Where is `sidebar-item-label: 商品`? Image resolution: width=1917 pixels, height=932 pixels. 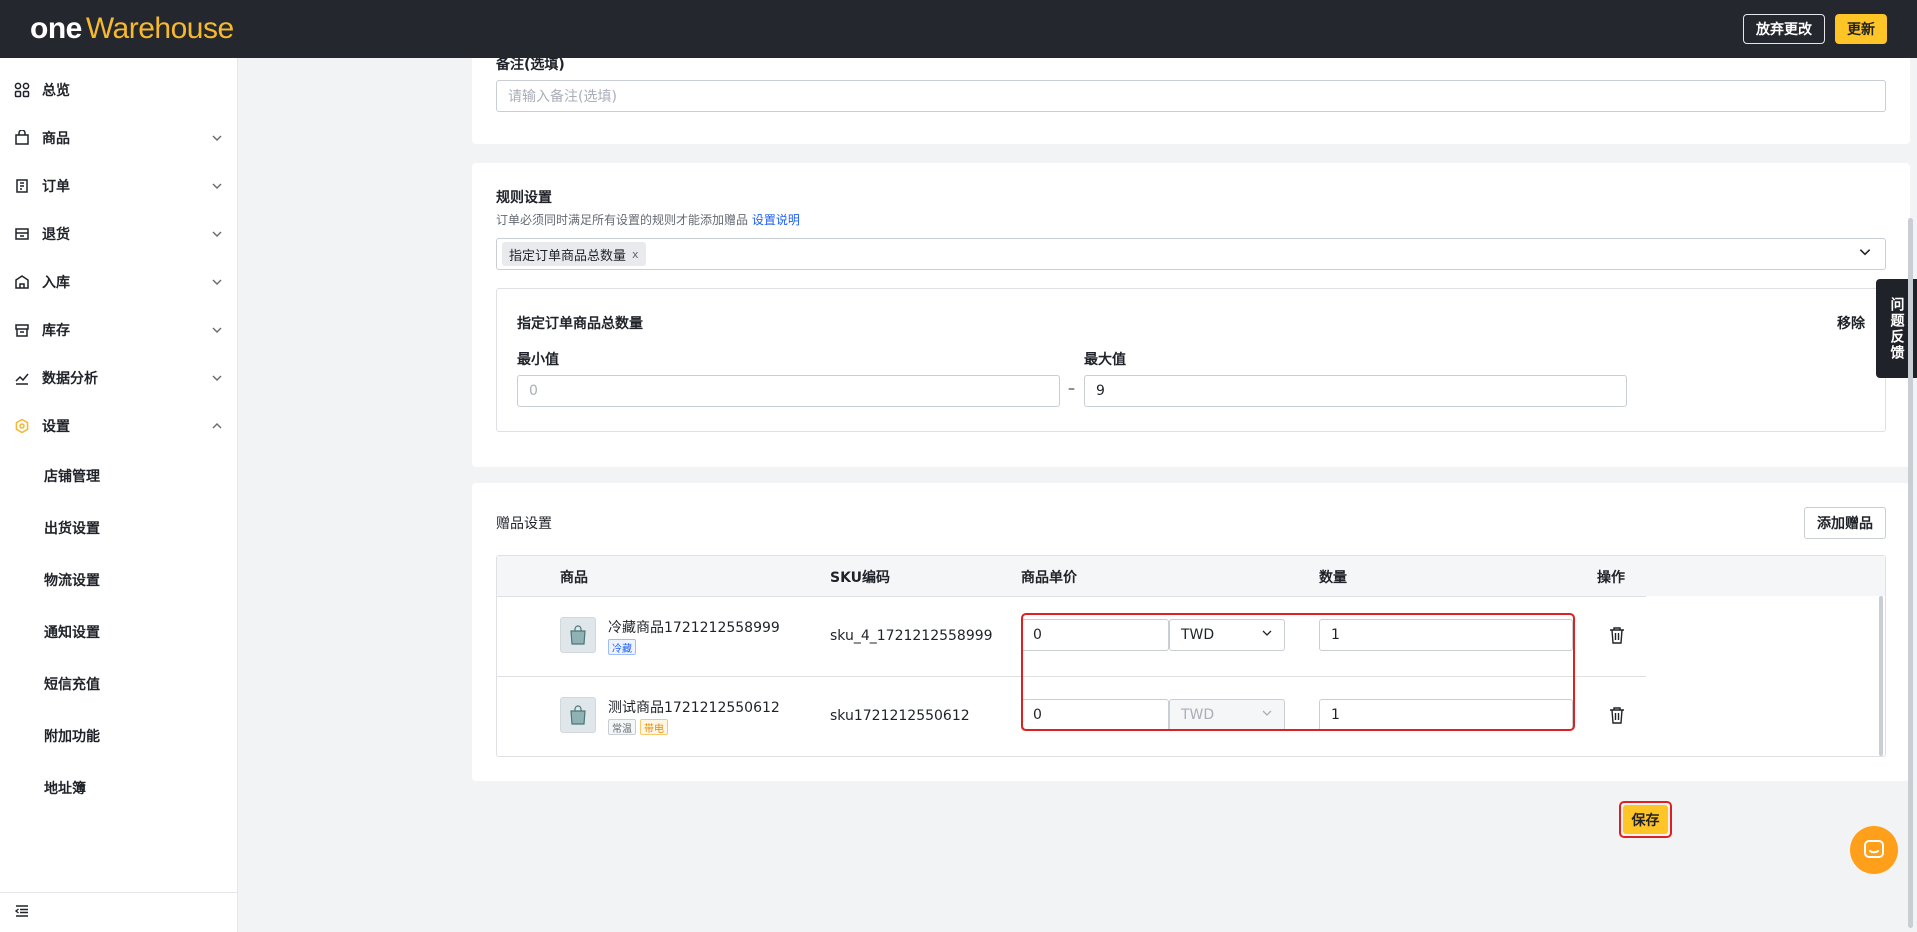 sidebar-item-label: 商品 is located at coordinates (56, 139).